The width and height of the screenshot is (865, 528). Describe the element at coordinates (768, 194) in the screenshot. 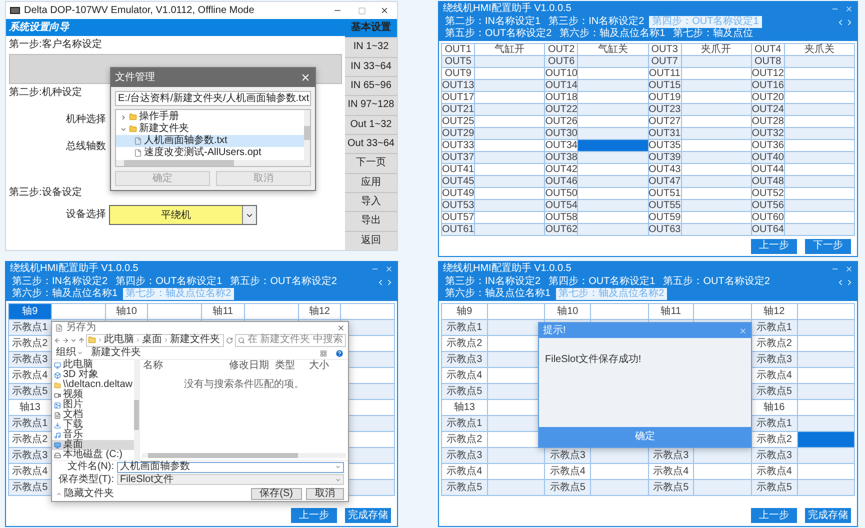

I see `table-cell: OUT52` at that location.